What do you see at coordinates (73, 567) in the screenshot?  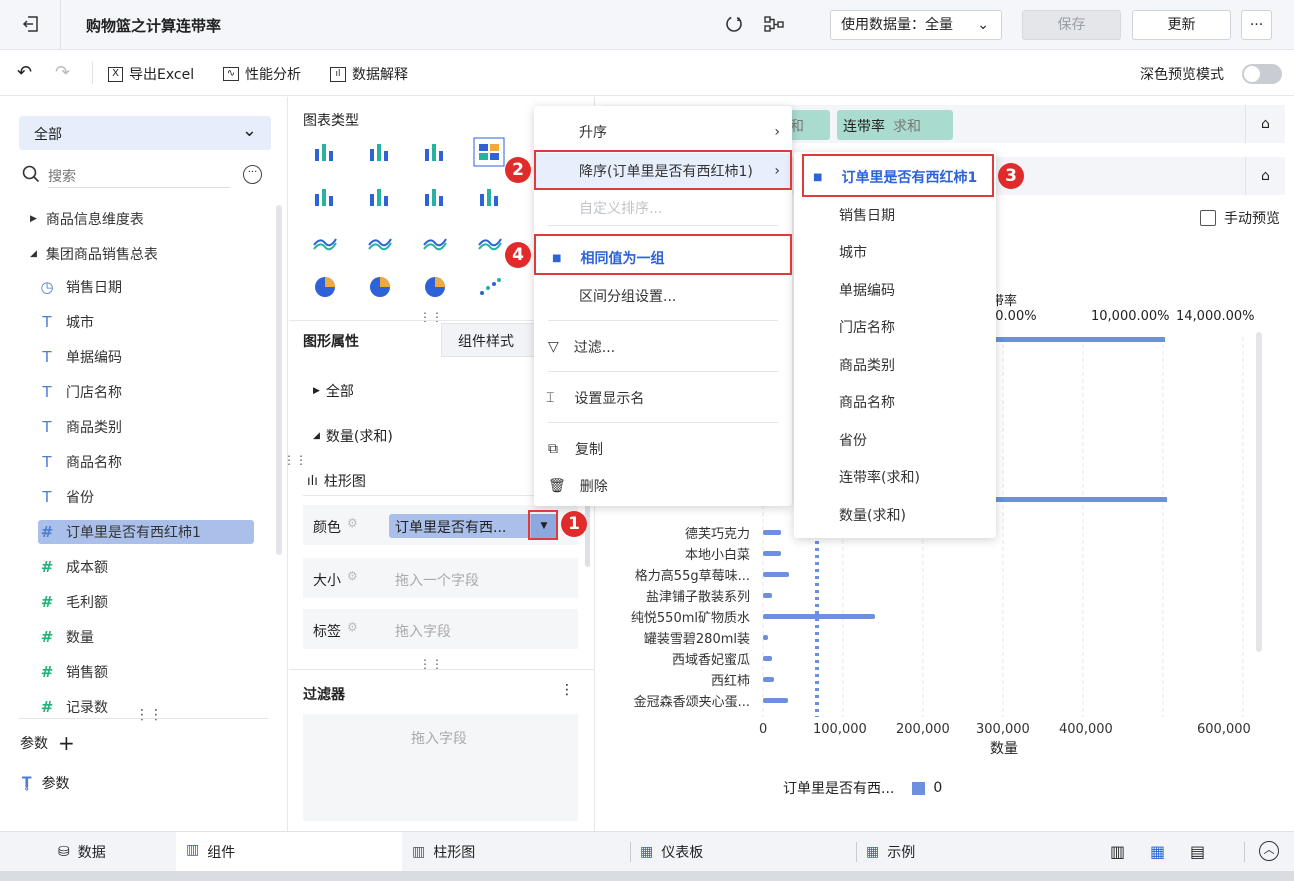 I see `field-item: # 成本额` at bounding box center [73, 567].